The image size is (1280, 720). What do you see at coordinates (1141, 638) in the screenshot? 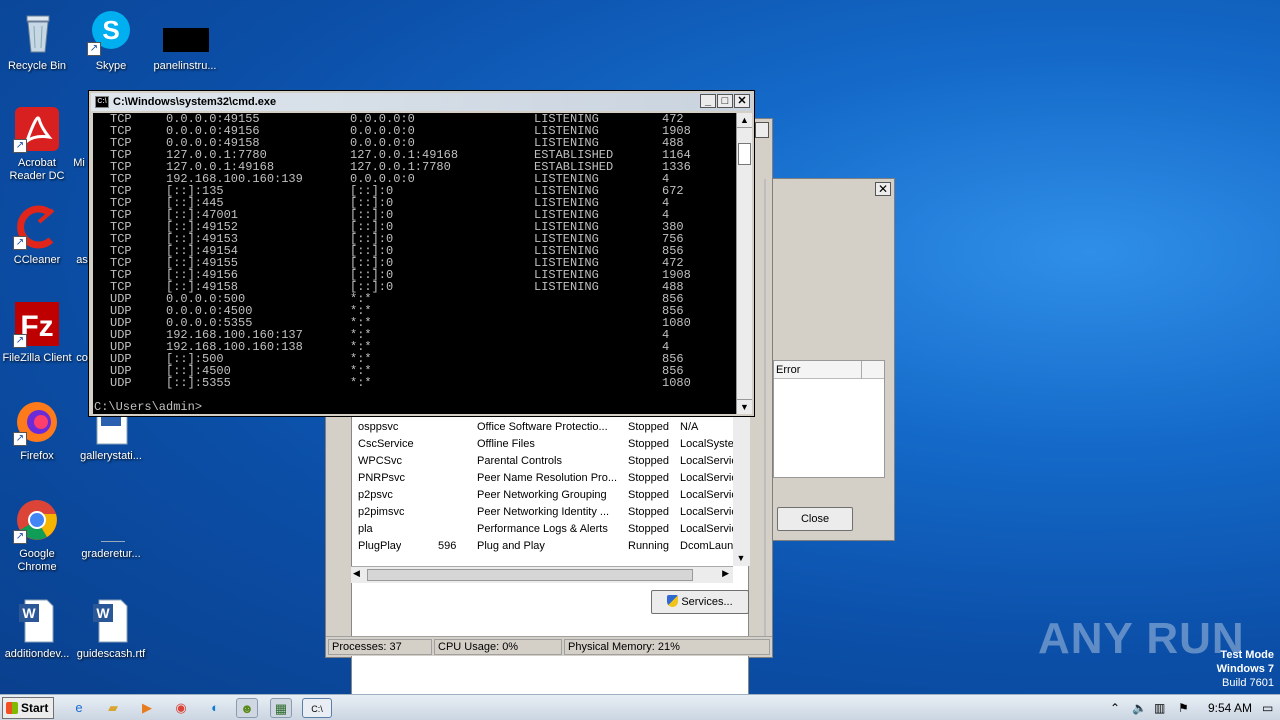
I see `watermark-brand: ANY RUN` at bounding box center [1141, 638].